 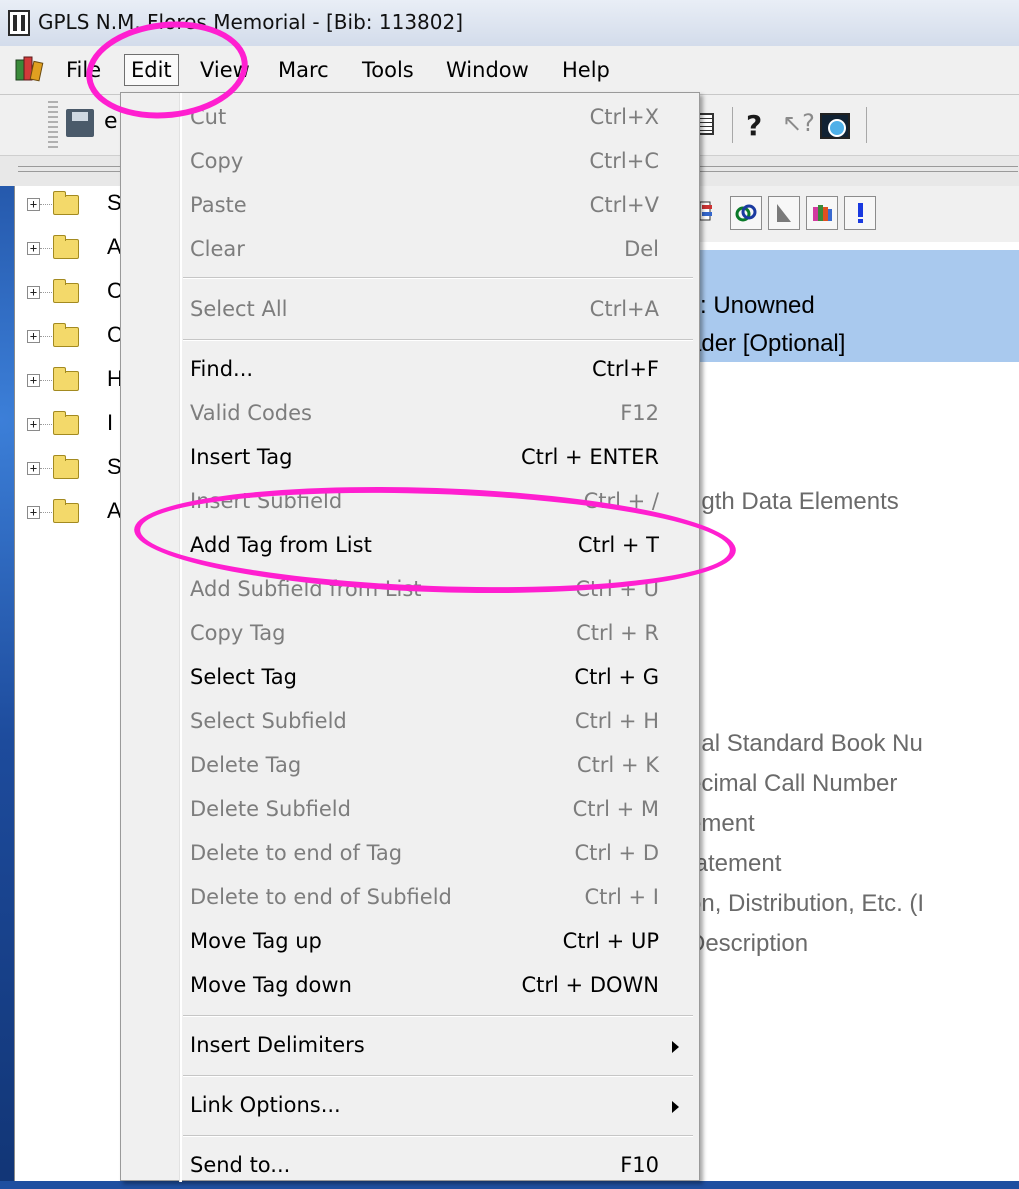 I want to click on menu-item-label: Select Subfield, so click(x=268, y=721).